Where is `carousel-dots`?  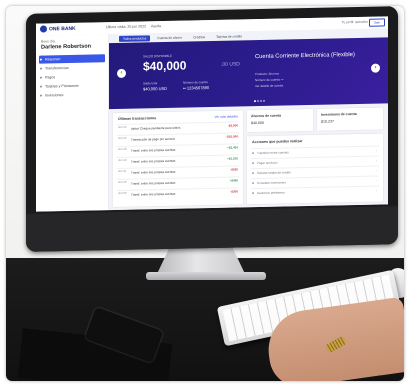 carousel-dots is located at coordinates (260, 101).